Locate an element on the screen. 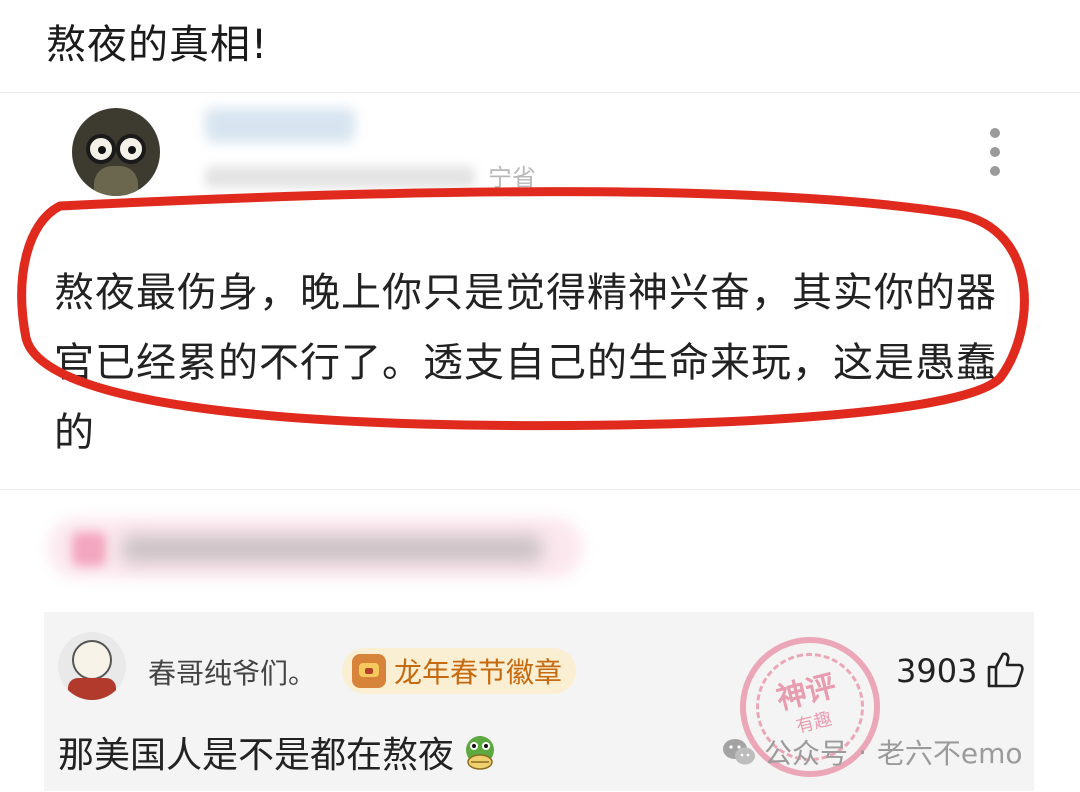 The width and height of the screenshot is (1080, 792). owl-avatar is located at coordinates (116, 152).